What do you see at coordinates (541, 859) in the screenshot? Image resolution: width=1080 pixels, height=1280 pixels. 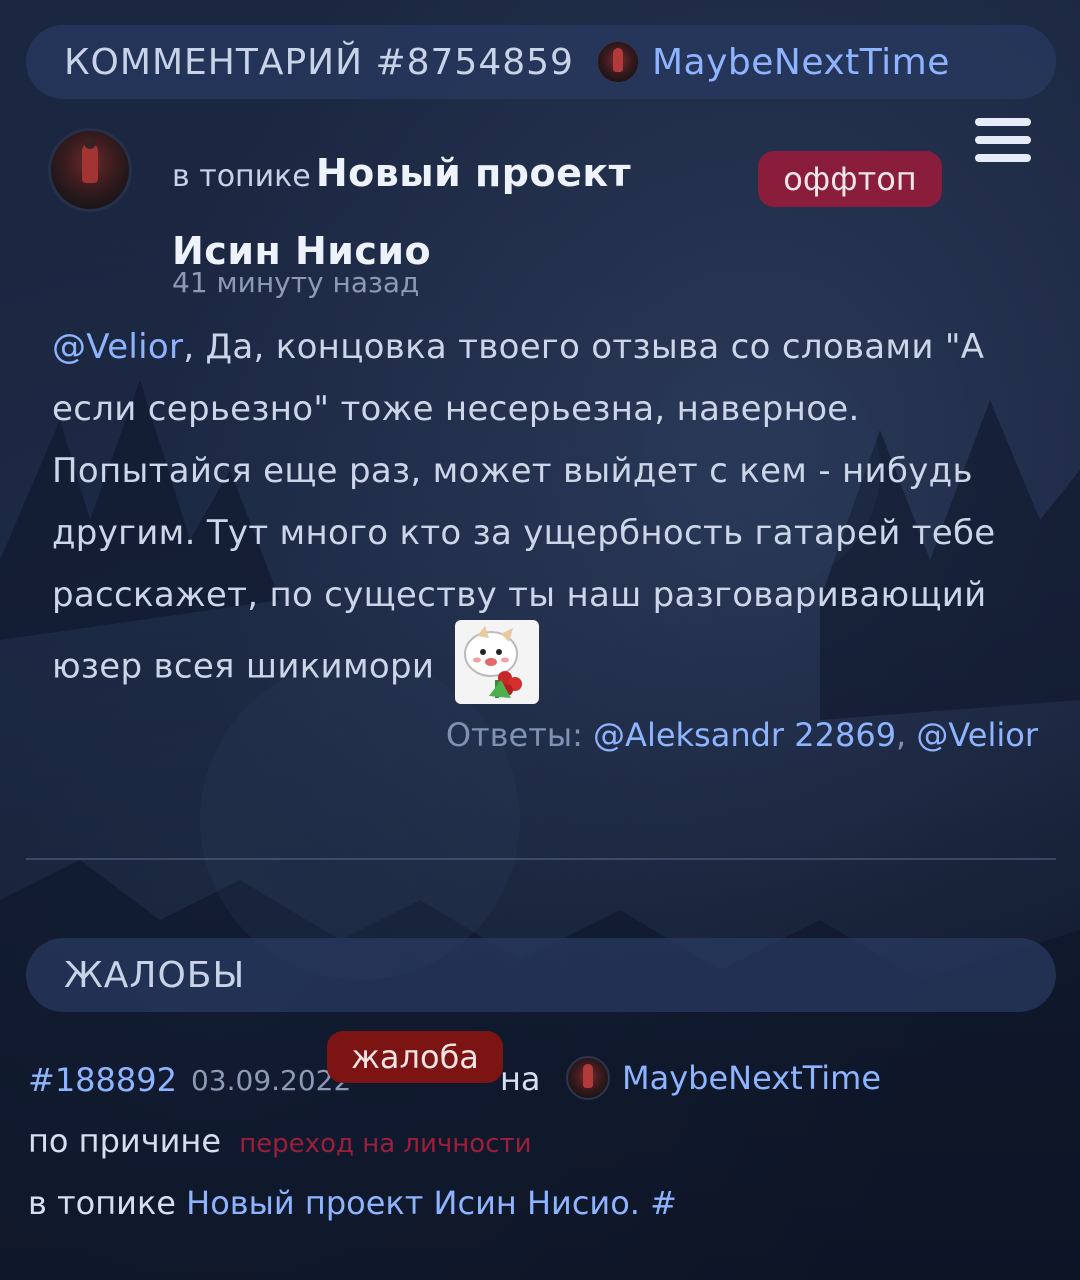 I see `section-divider` at bounding box center [541, 859].